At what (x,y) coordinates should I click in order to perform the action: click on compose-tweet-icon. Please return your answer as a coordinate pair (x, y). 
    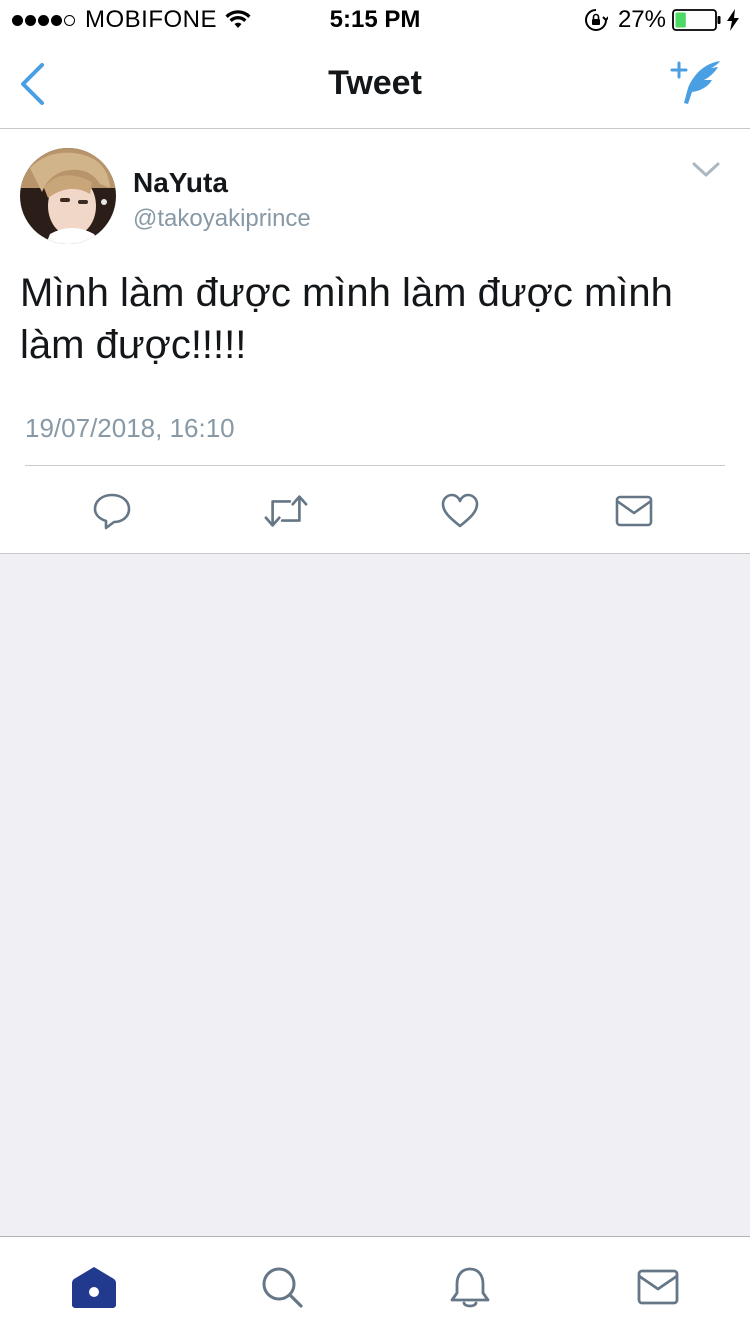
    Looking at the image, I should click on (695, 82).